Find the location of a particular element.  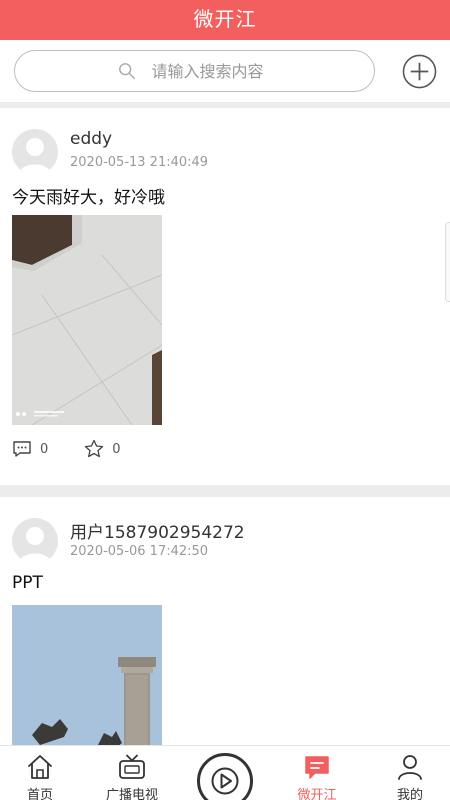

tab-broadcast-tv: 广播电视 is located at coordinates (132, 777).